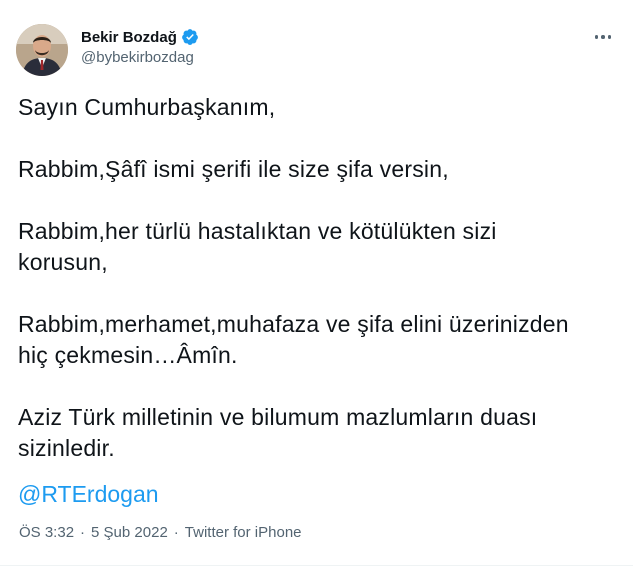 Image resolution: width=633 pixels, height=566 pixels. I want to click on avatar, so click(42, 50).